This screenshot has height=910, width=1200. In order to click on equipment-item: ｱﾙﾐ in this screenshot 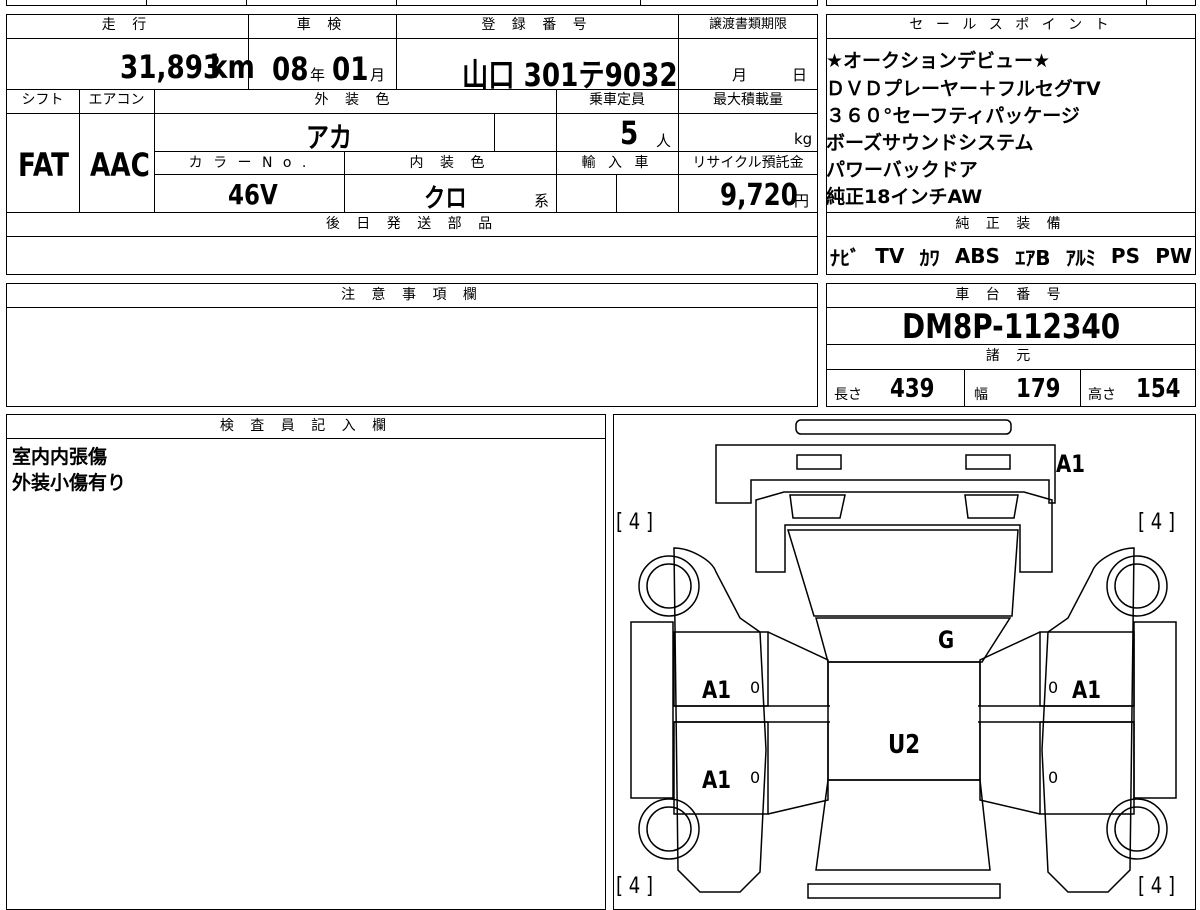, I will do `click(1080, 257)`.